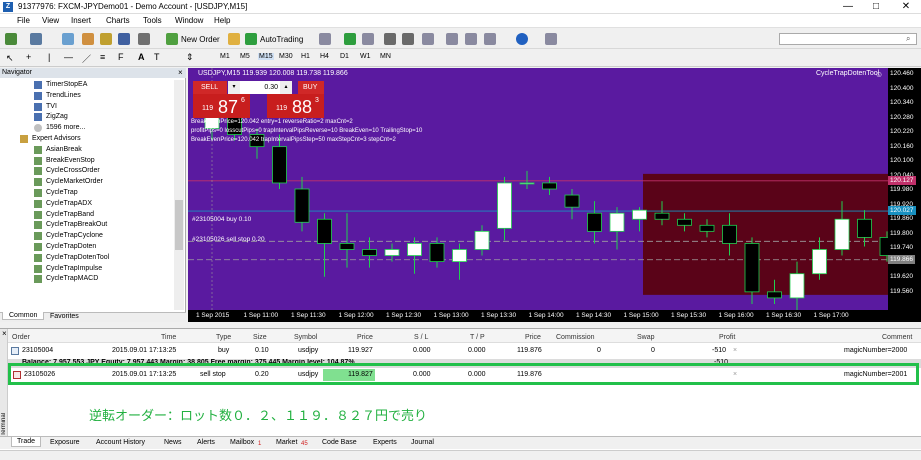 The width and height of the screenshot is (921, 460). What do you see at coordinates (339, 442) in the screenshot?
I see `tab-code-base: Code Base` at bounding box center [339, 442].